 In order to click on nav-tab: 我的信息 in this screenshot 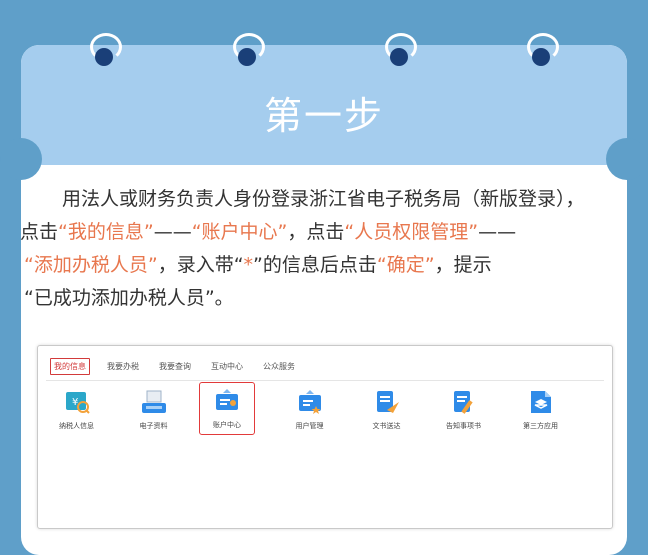, I will do `click(70, 366)`.